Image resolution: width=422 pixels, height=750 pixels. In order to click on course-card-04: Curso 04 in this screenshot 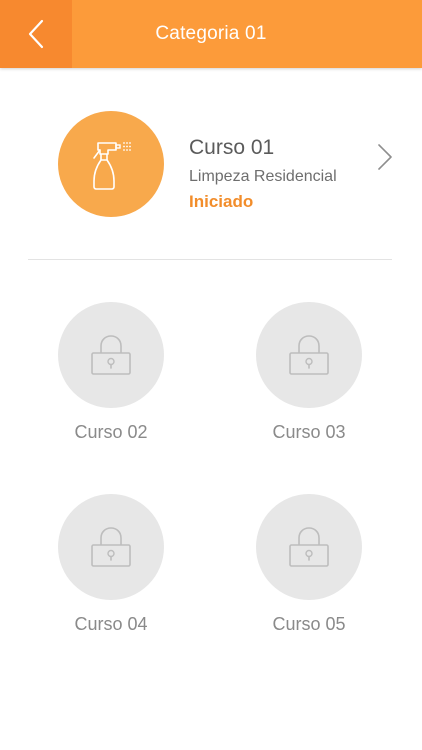, I will do `click(111, 569)`.